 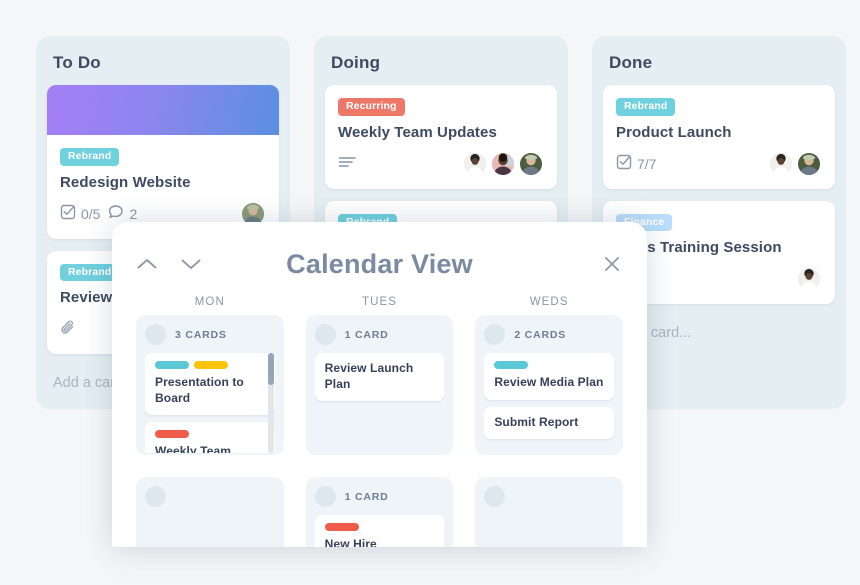 I want to click on calendar-card: Submit Report, so click(x=549, y=423).